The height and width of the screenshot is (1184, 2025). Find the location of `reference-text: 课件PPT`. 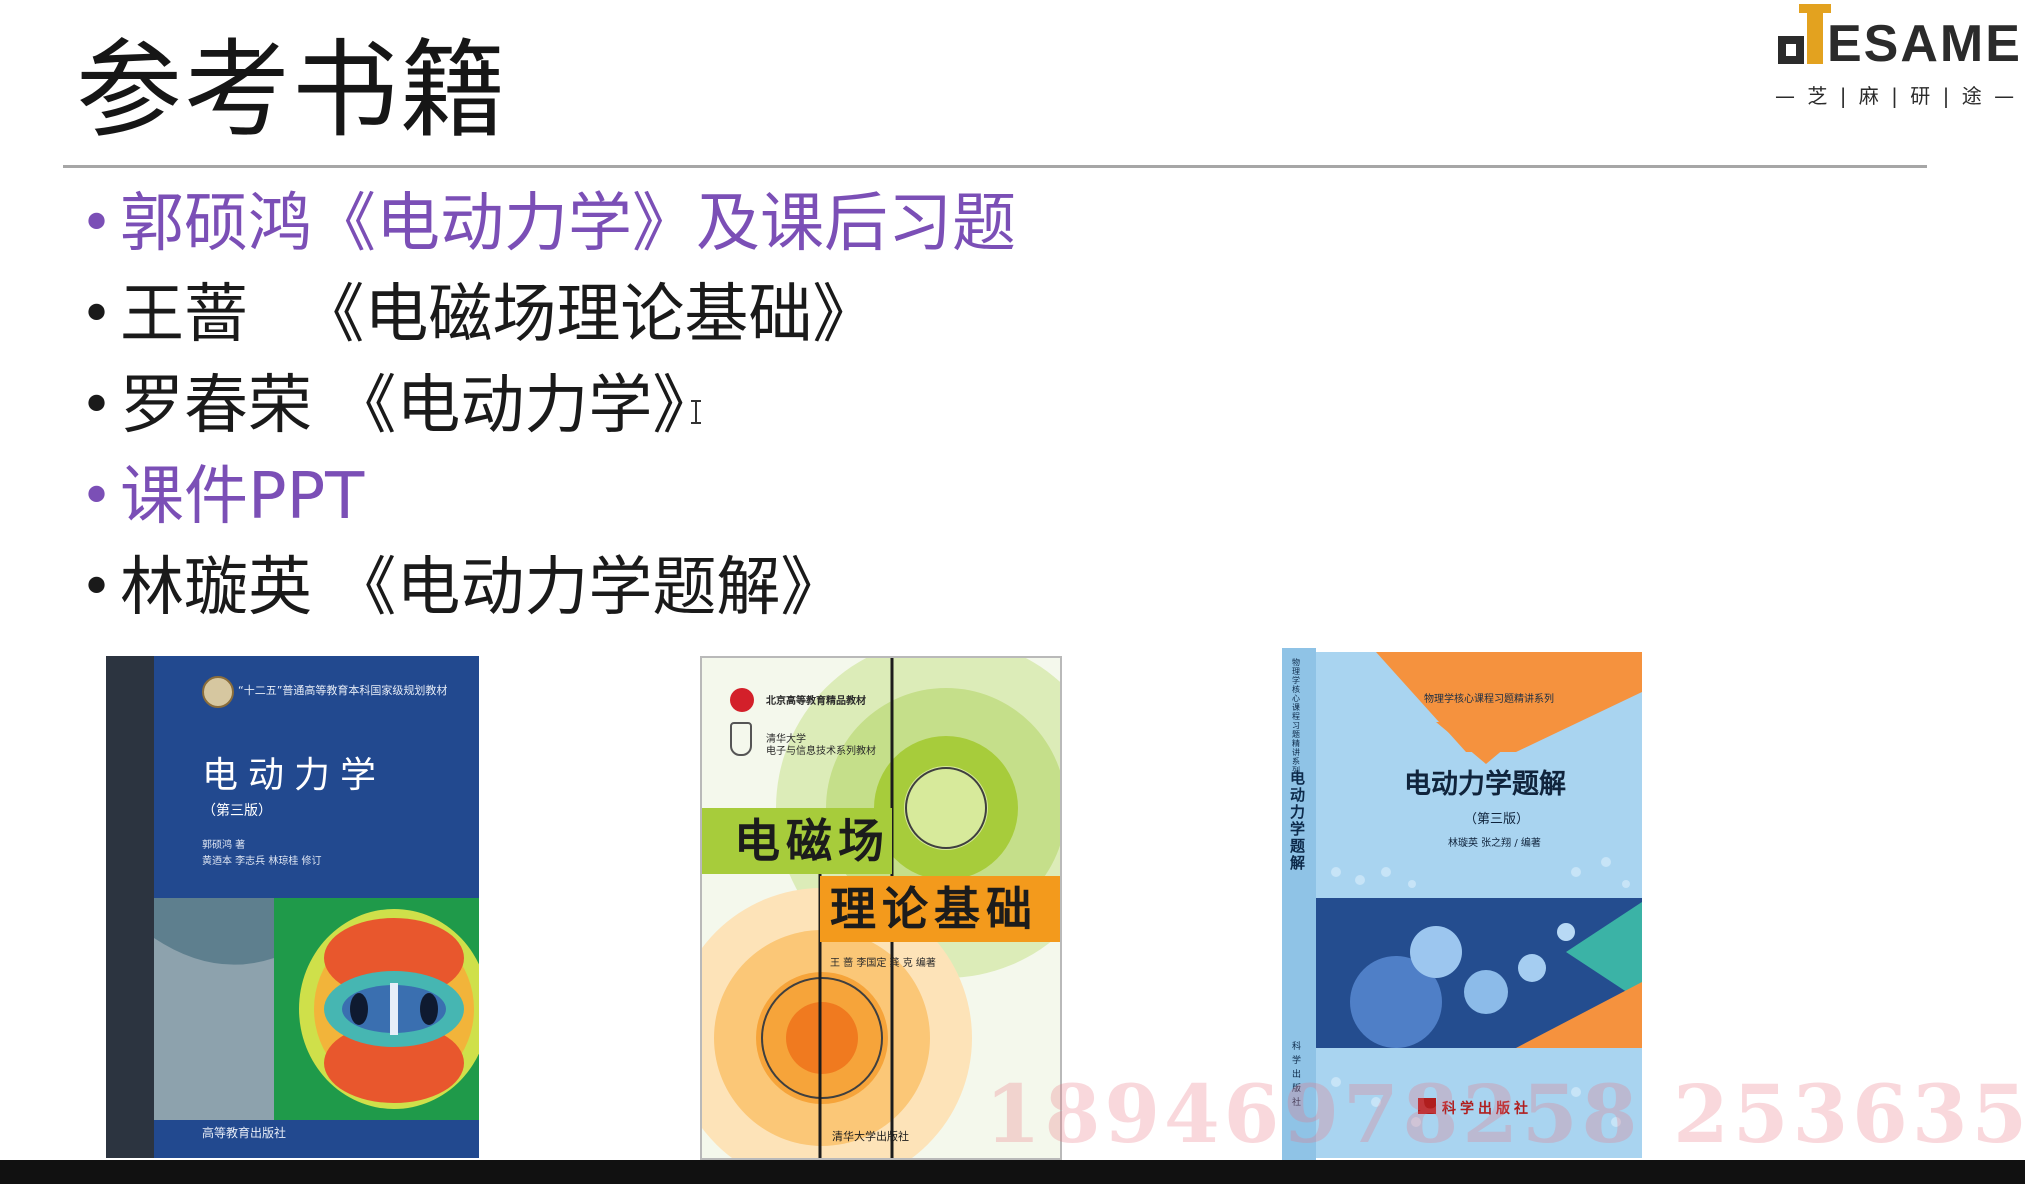

reference-text: 课件PPT is located at coordinates (242, 497).